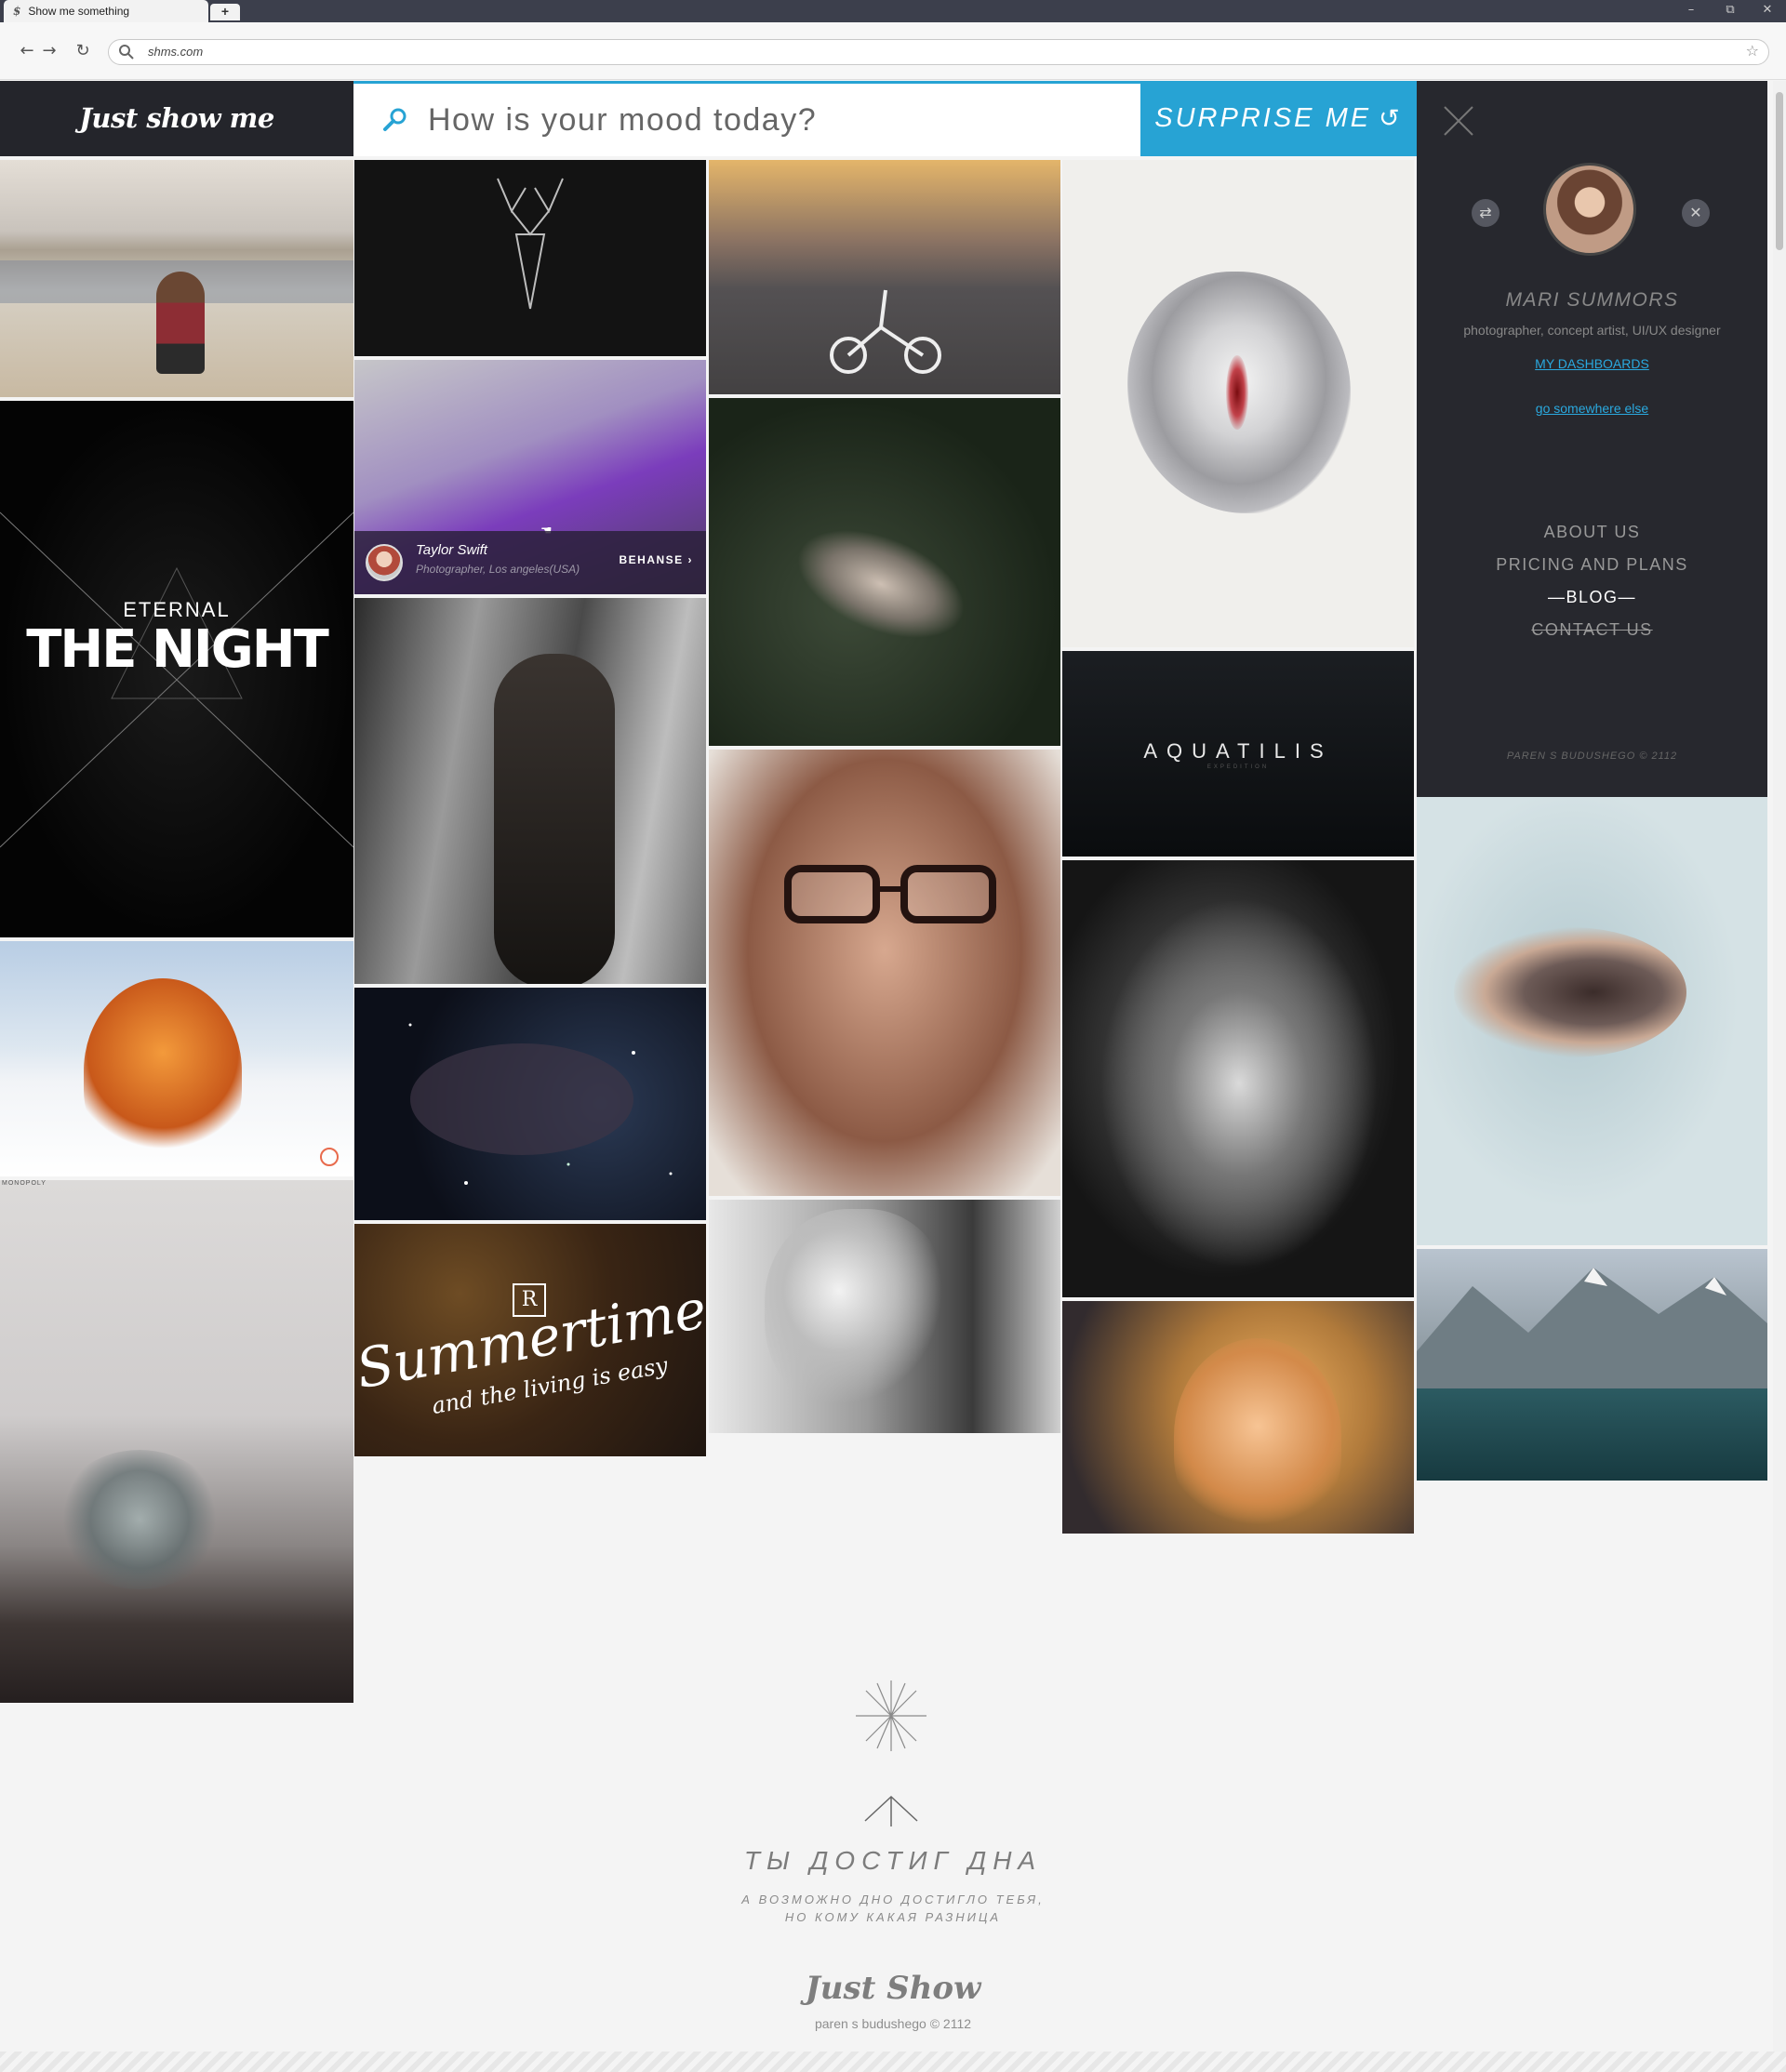  I want to click on swap-icon: ⇄, so click(1485, 213).